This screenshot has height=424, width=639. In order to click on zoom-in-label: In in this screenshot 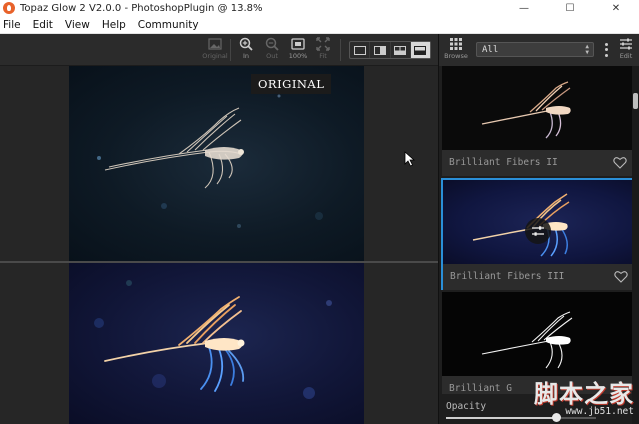, I will do `click(246, 56)`.